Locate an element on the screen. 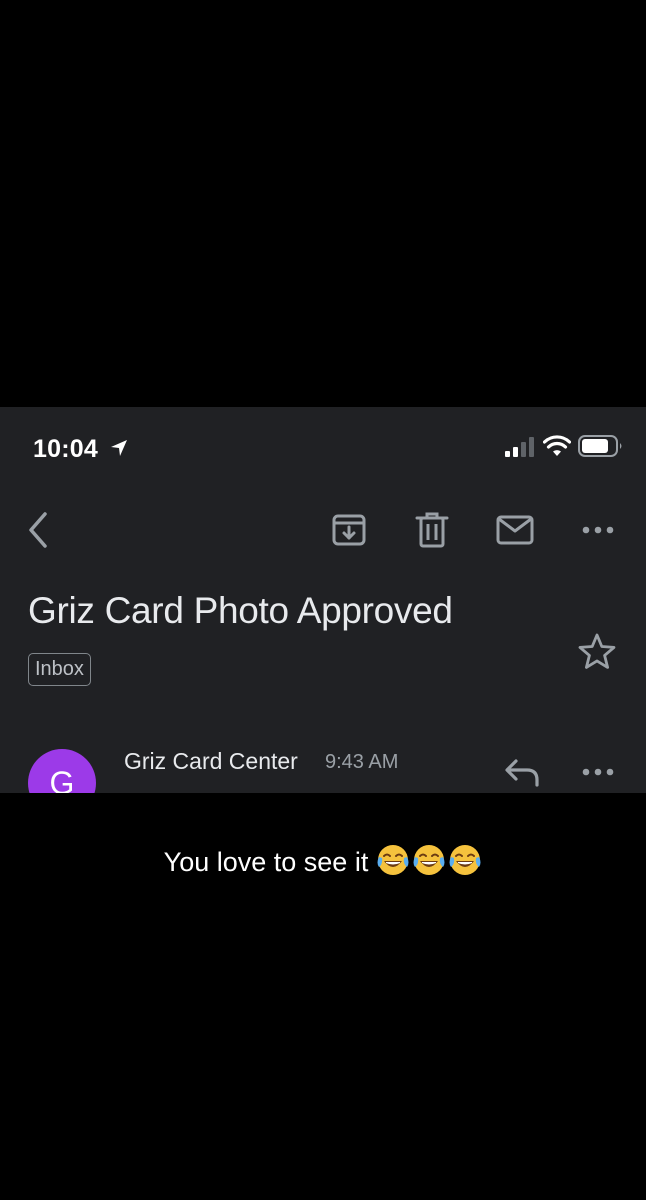 This screenshot has height=1200, width=646. reply-button is located at coordinates (523, 772).